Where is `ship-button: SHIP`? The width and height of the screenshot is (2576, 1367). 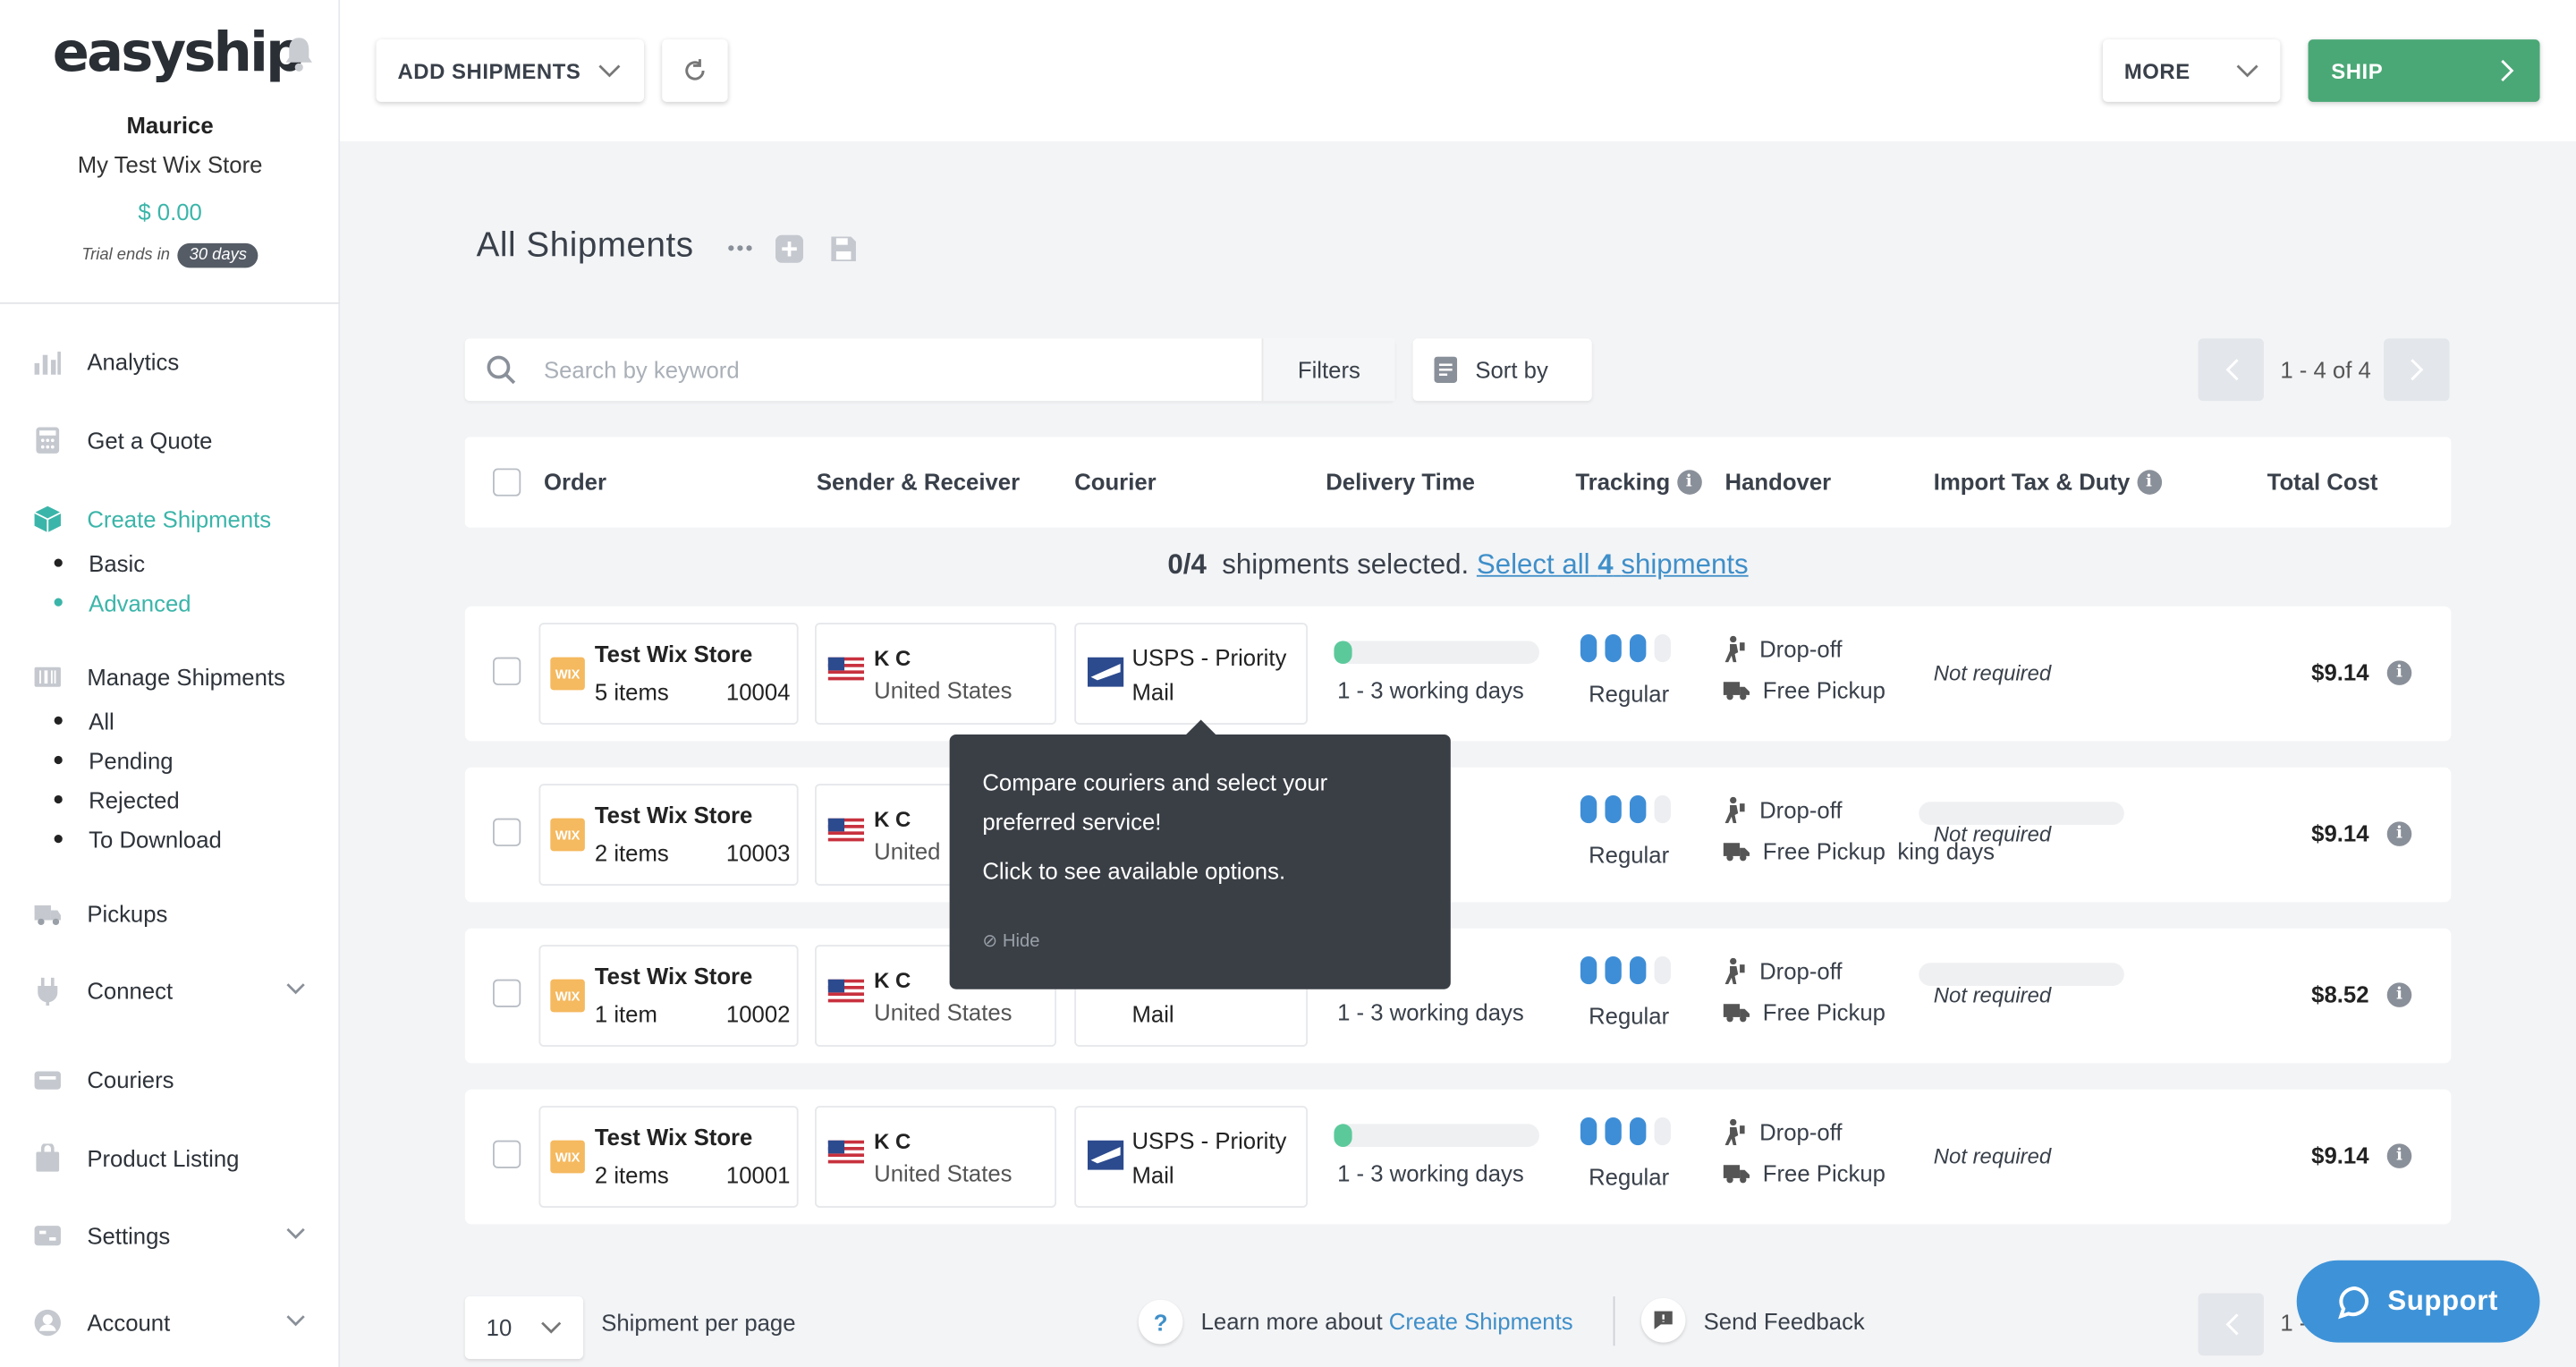
ship-button: SHIP is located at coordinates (2424, 70).